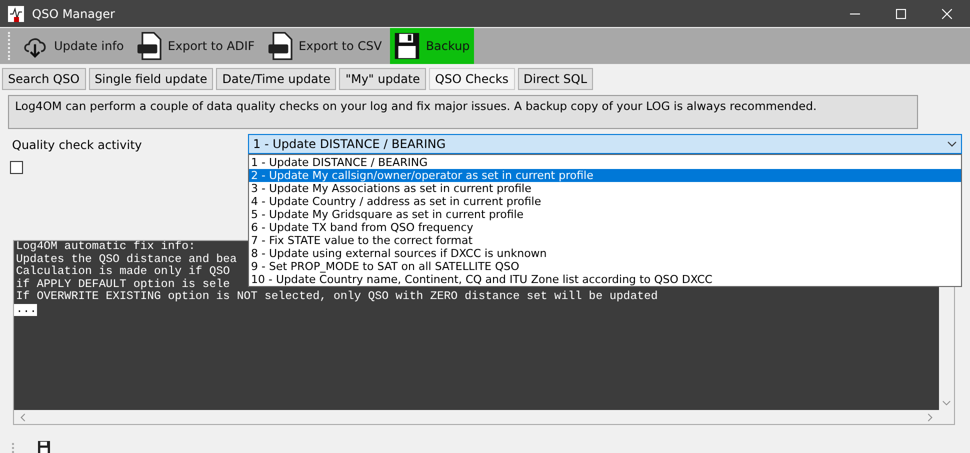  Describe the element at coordinates (605, 227) in the screenshot. I see `dropdown-option: 6 - Update TX band from QSO frequency` at that location.